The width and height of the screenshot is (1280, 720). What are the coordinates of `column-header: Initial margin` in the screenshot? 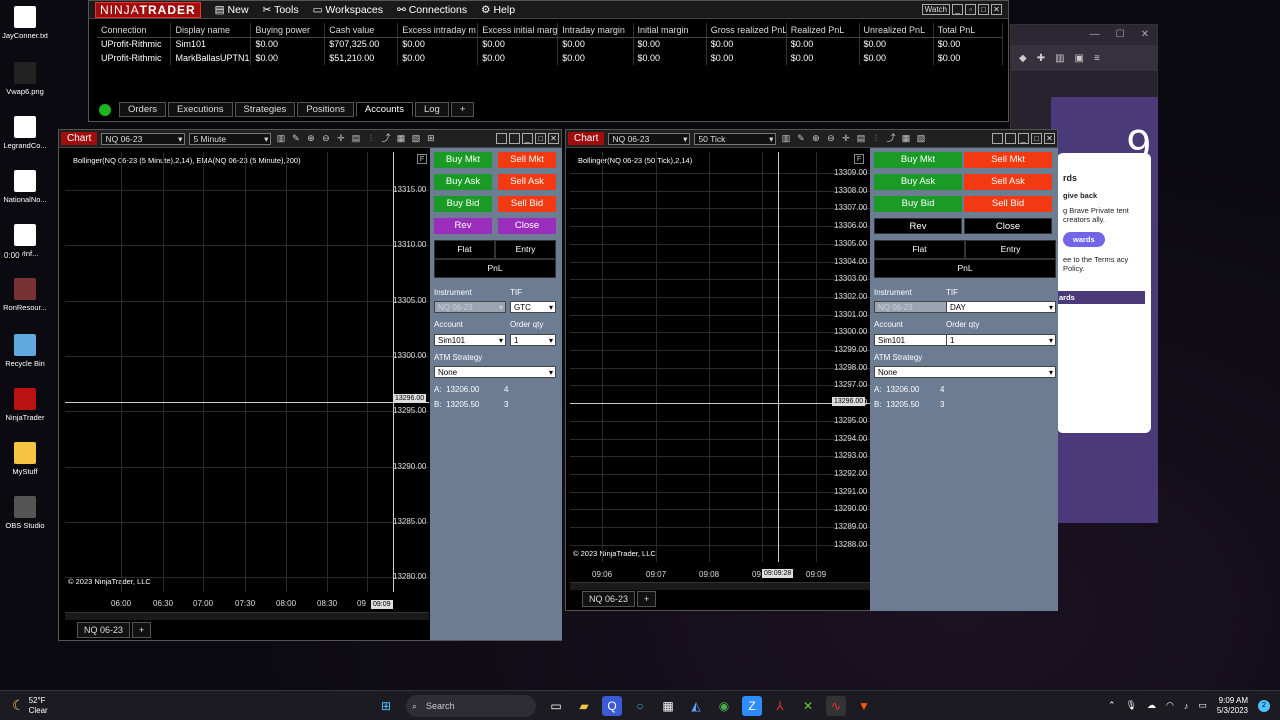 It's located at (670, 30).